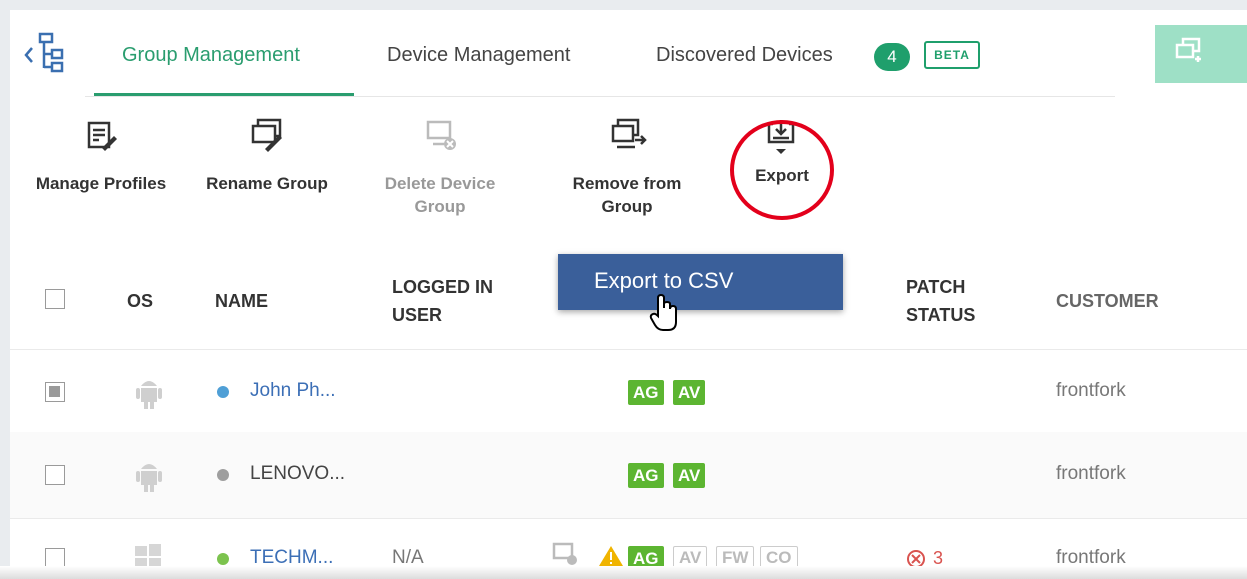 The height and width of the screenshot is (579, 1247). I want to click on tab-group-management: Group Management, so click(211, 55).